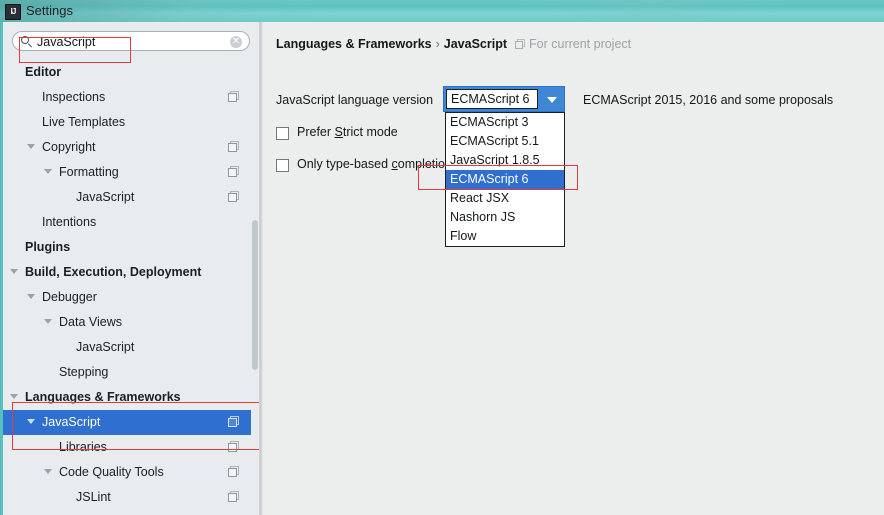 The height and width of the screenshot is (515, 884). Describe the element at coordinates (282, 133) in the screenshot. I see `prefer-strict-mode-checkbox` at that location.